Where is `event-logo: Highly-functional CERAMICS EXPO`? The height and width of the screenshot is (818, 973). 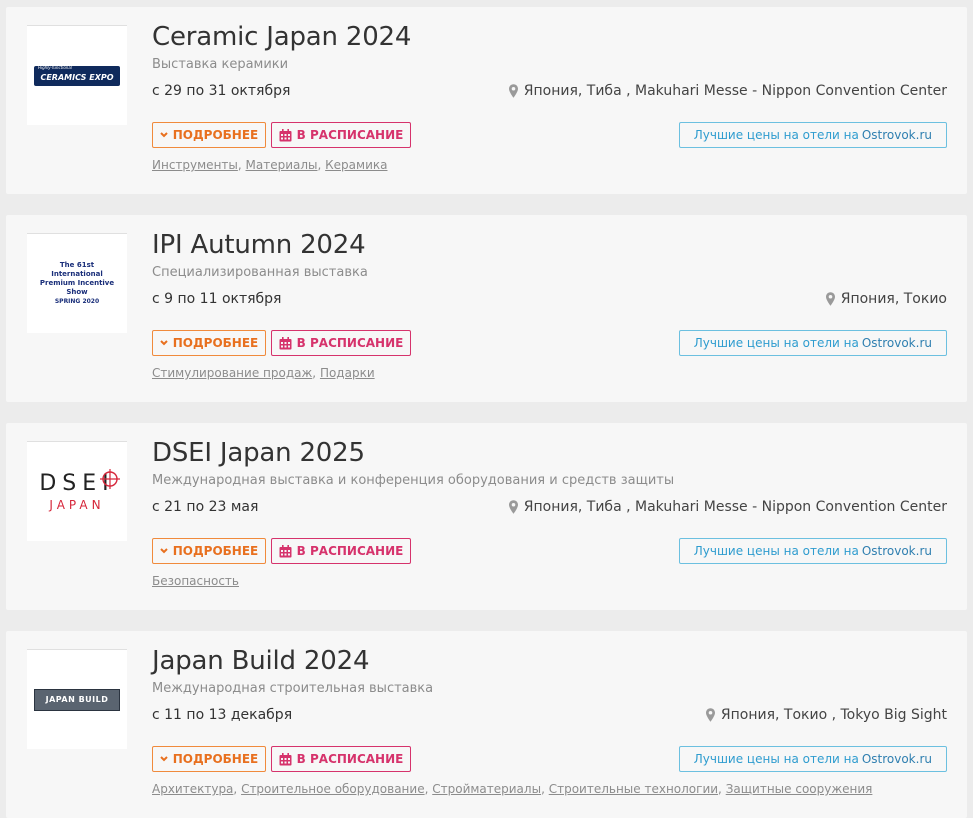 event-logo: Highly-functional CERAMICS EXPO is located at coordinates (77, 75).